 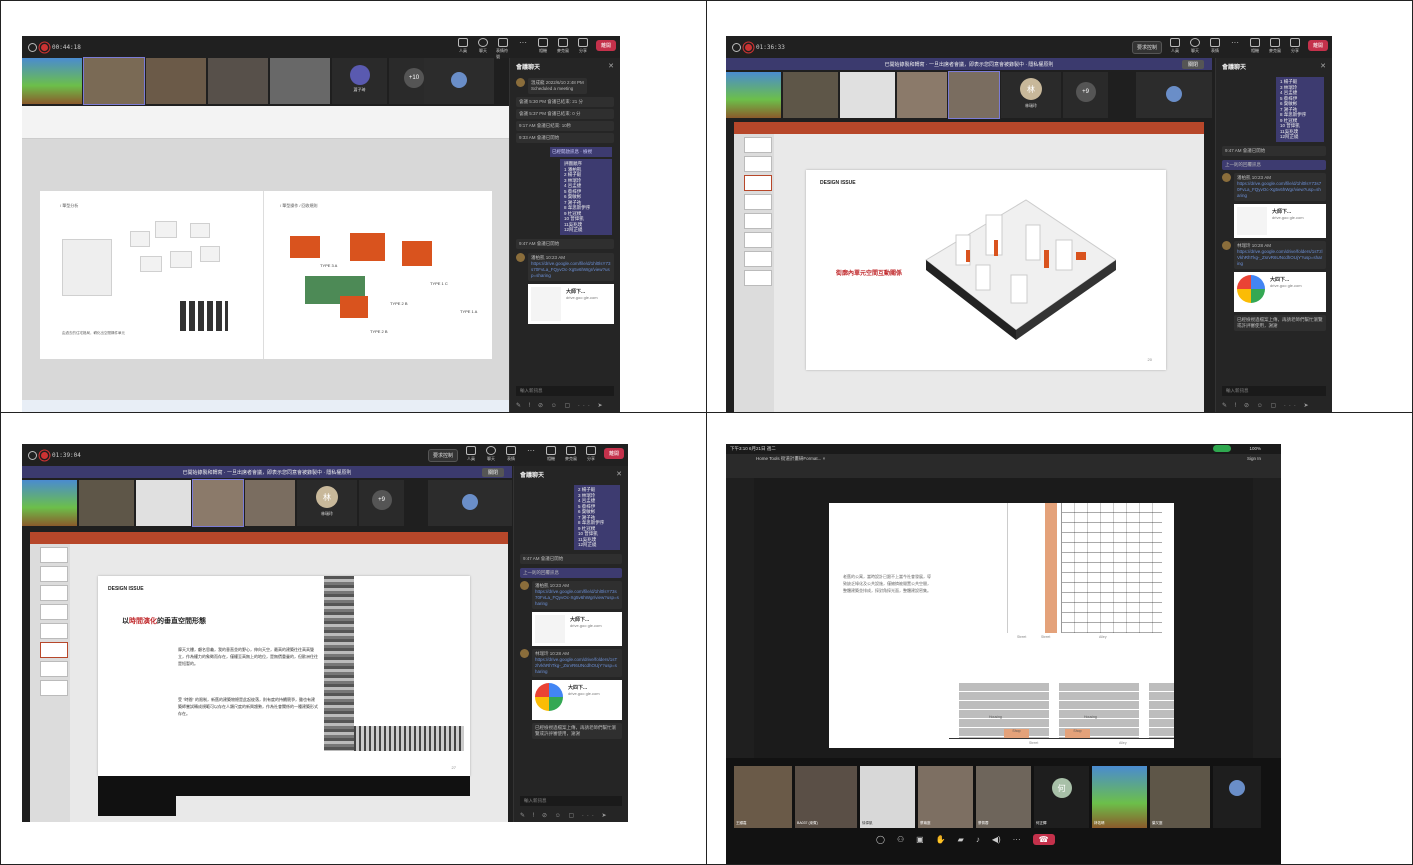 What do you see at coordinates (503, 49) in the screenshot?
I see `reactions-button: 表情符號` at bounding box center [503, 49].